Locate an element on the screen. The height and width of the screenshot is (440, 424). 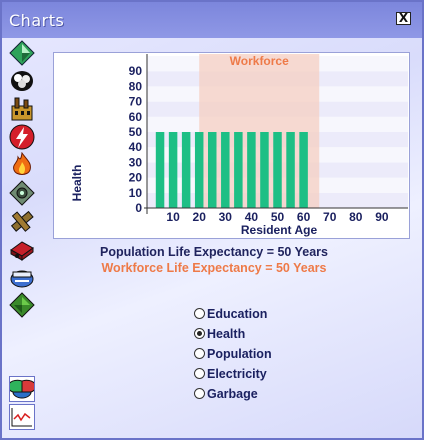
x-tick-label: 30 is located at coordinates (226, 217).